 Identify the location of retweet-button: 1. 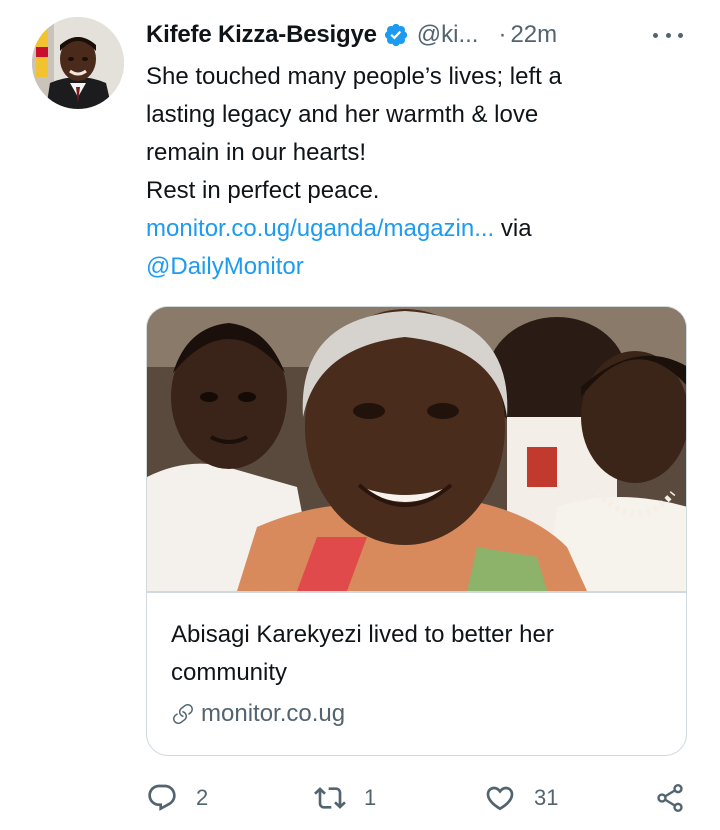
(345, 798).